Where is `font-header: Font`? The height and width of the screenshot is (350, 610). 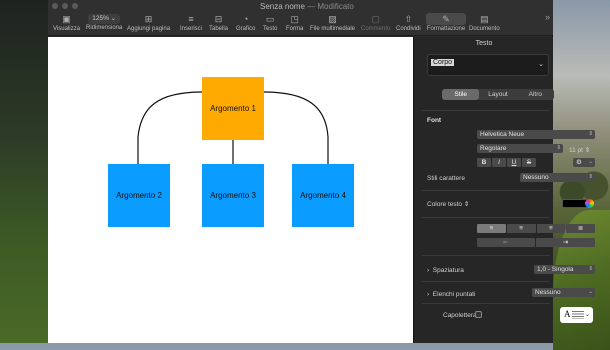 font-header: Font is located at coordinates (434, 120).